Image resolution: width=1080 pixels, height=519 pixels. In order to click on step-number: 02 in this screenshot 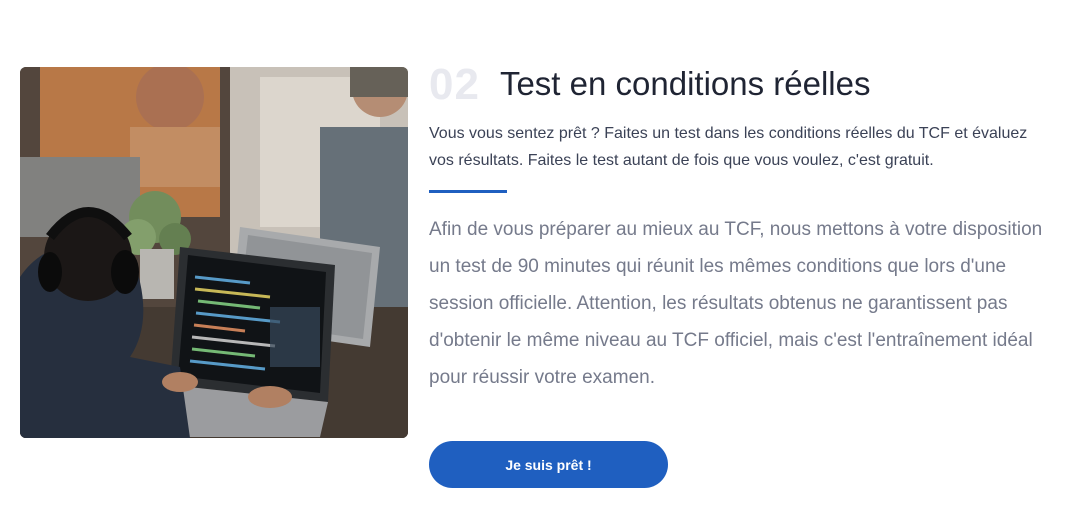, I will do `click(454, 84)`.